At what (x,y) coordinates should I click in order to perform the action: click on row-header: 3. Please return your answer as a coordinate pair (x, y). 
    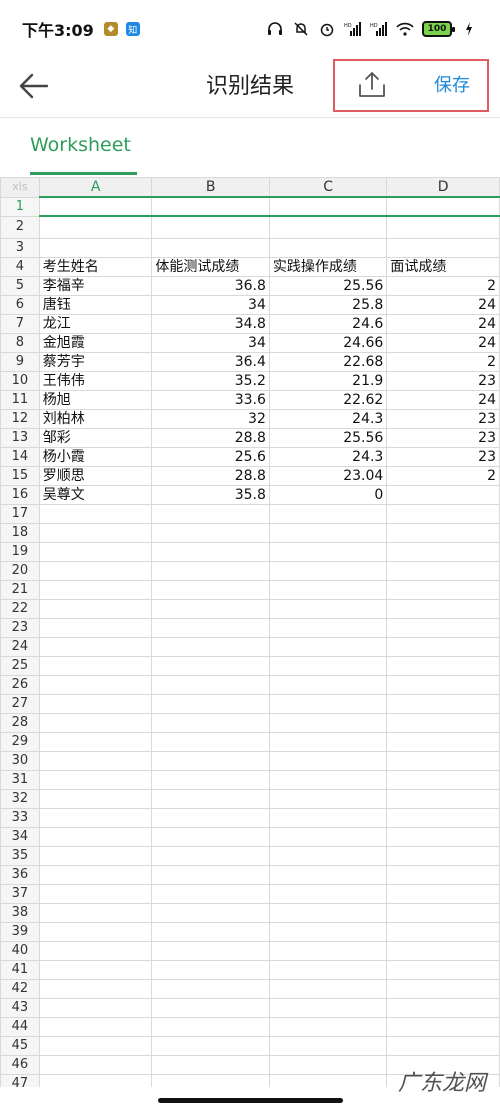
    Looking at the image, I should click on (20, 247).